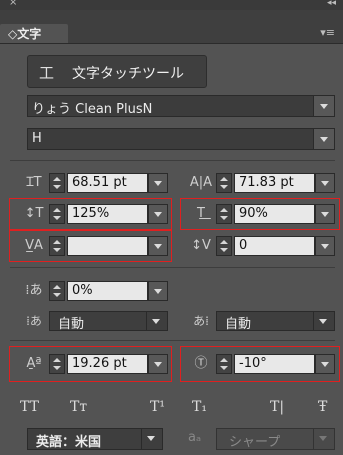 Image resolution: width=343 pixels, height=455 pixels. What do you see at coordinates (224, 183) in the screenshot?
I see `leading-stepper` at bounding box center [224, 183].